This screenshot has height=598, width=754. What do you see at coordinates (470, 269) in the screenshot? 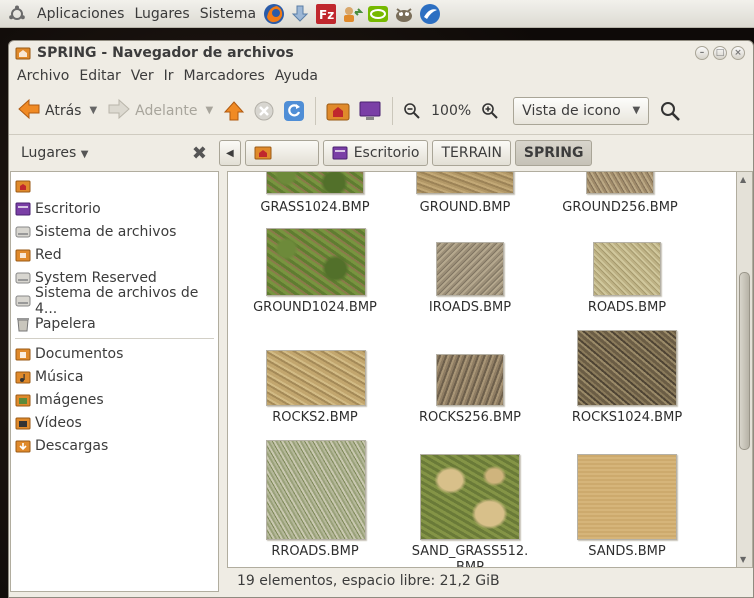
I see `file-thumbnail-iroads` at bounding box center [470, 269].